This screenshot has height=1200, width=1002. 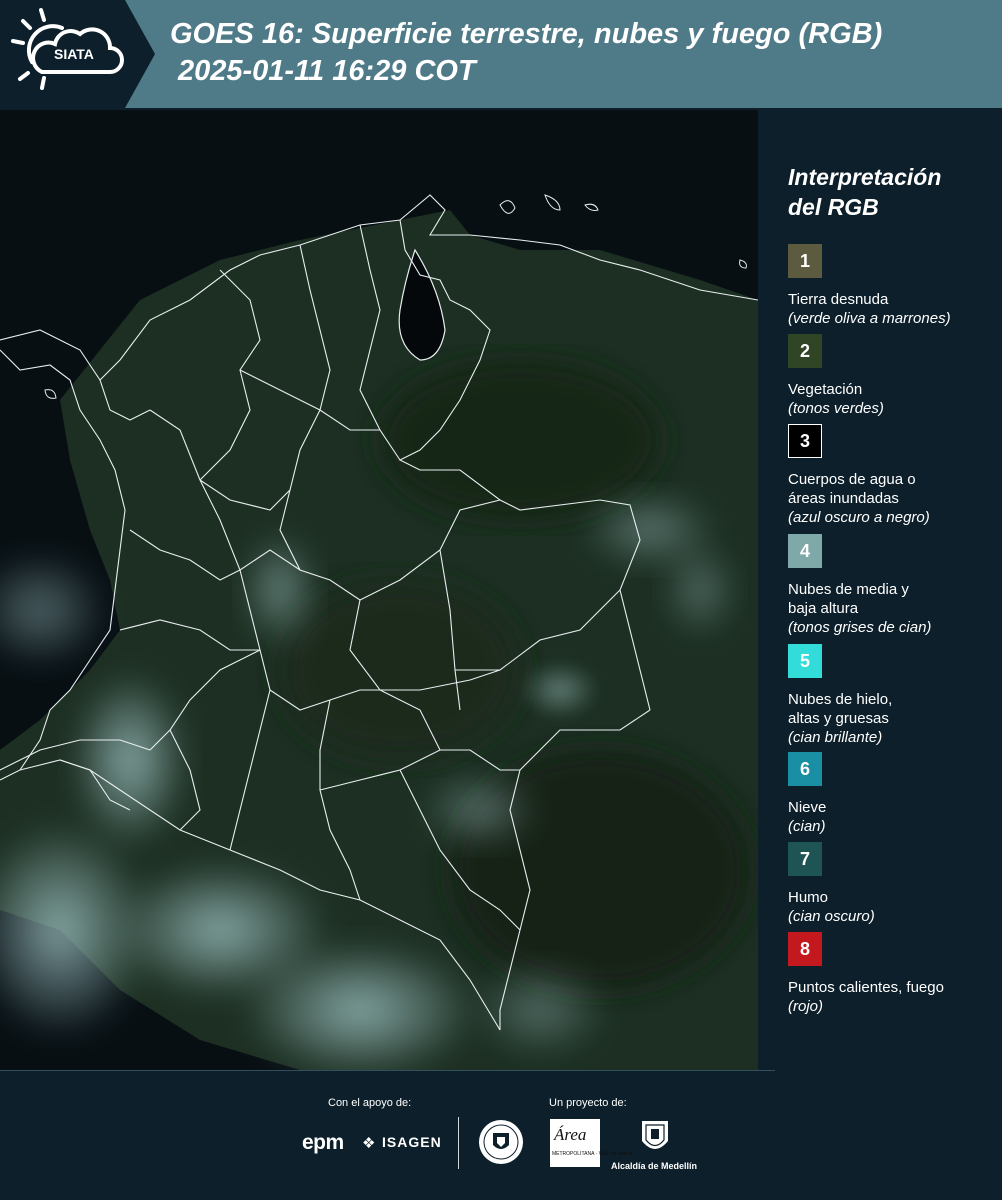 What do you see at coordinates (74, 54) in the screenshot?
I see `siata-logo-text: SIATA` at bounding box center [74, 54].